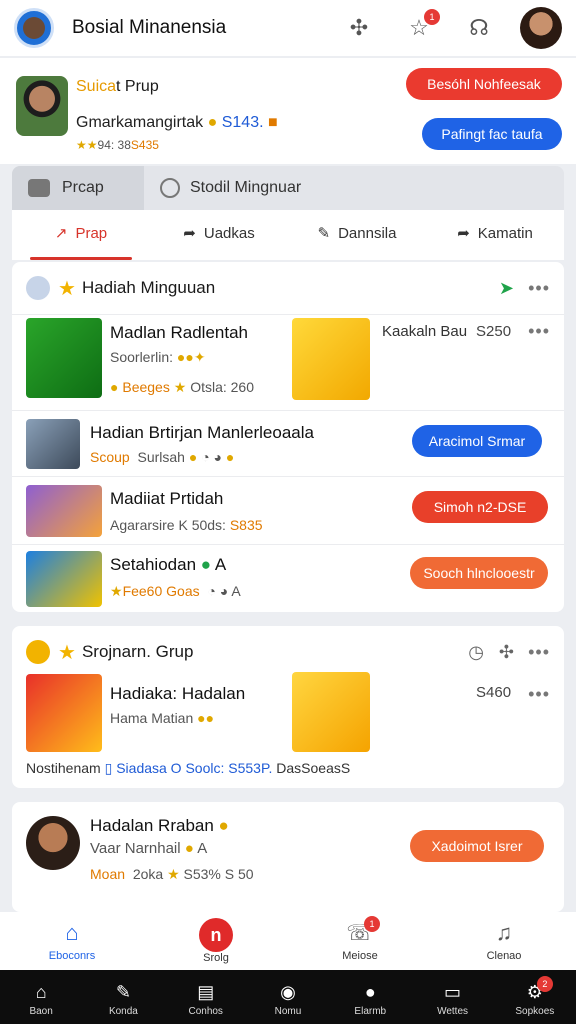 The height and width of the screenshot is (1024, 576). I want to click on sys-home: ⌂ Baon, so click(41, 997).